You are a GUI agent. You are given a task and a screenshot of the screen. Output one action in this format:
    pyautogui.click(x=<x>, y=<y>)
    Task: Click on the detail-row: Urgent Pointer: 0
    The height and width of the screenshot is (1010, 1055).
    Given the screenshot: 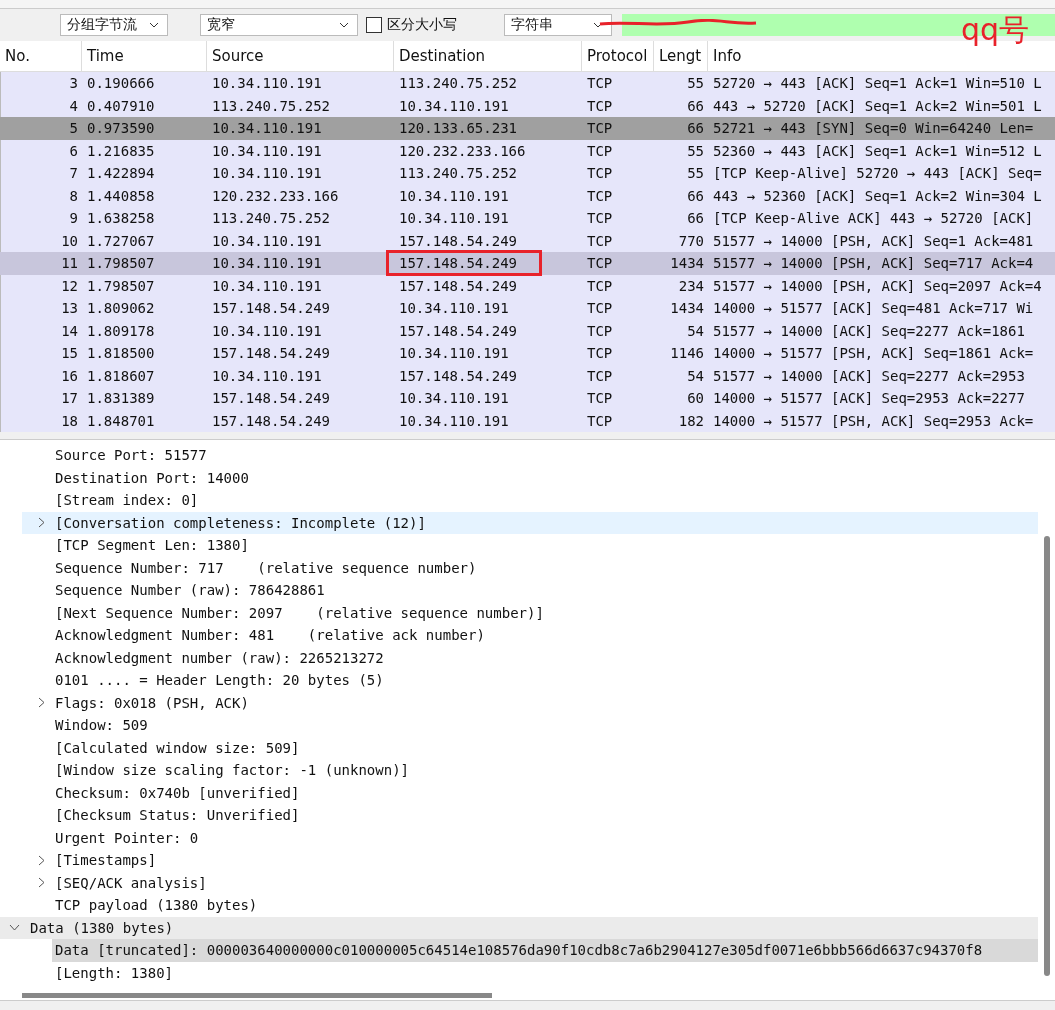 What is the action you would take?
    pyautogui.click(x=519, y=837)
    